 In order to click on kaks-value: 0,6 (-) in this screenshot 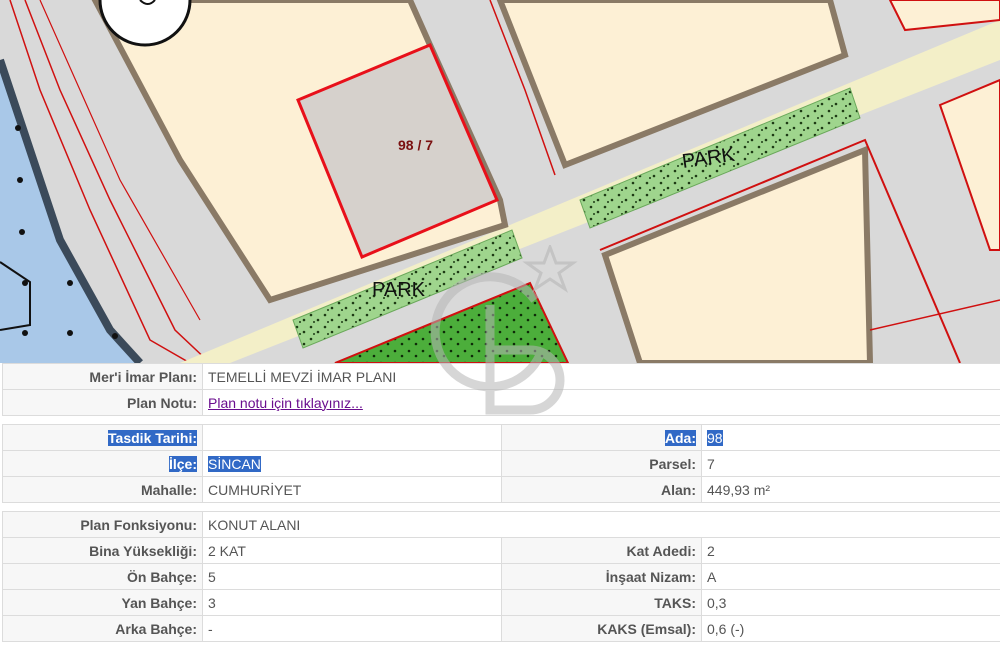, I will do `click(850, 628)`.